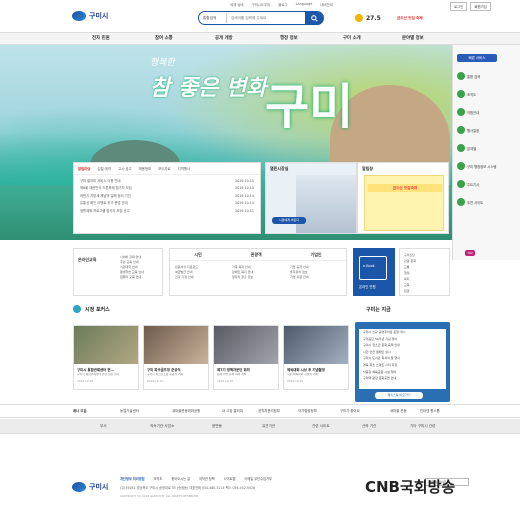 The width and height of the screenshot is (520, 510). What do you see at coordinates (207, 478) in the screenshot?
I see `footer-link: 저작권 정책` at bounding box center [207, 478].